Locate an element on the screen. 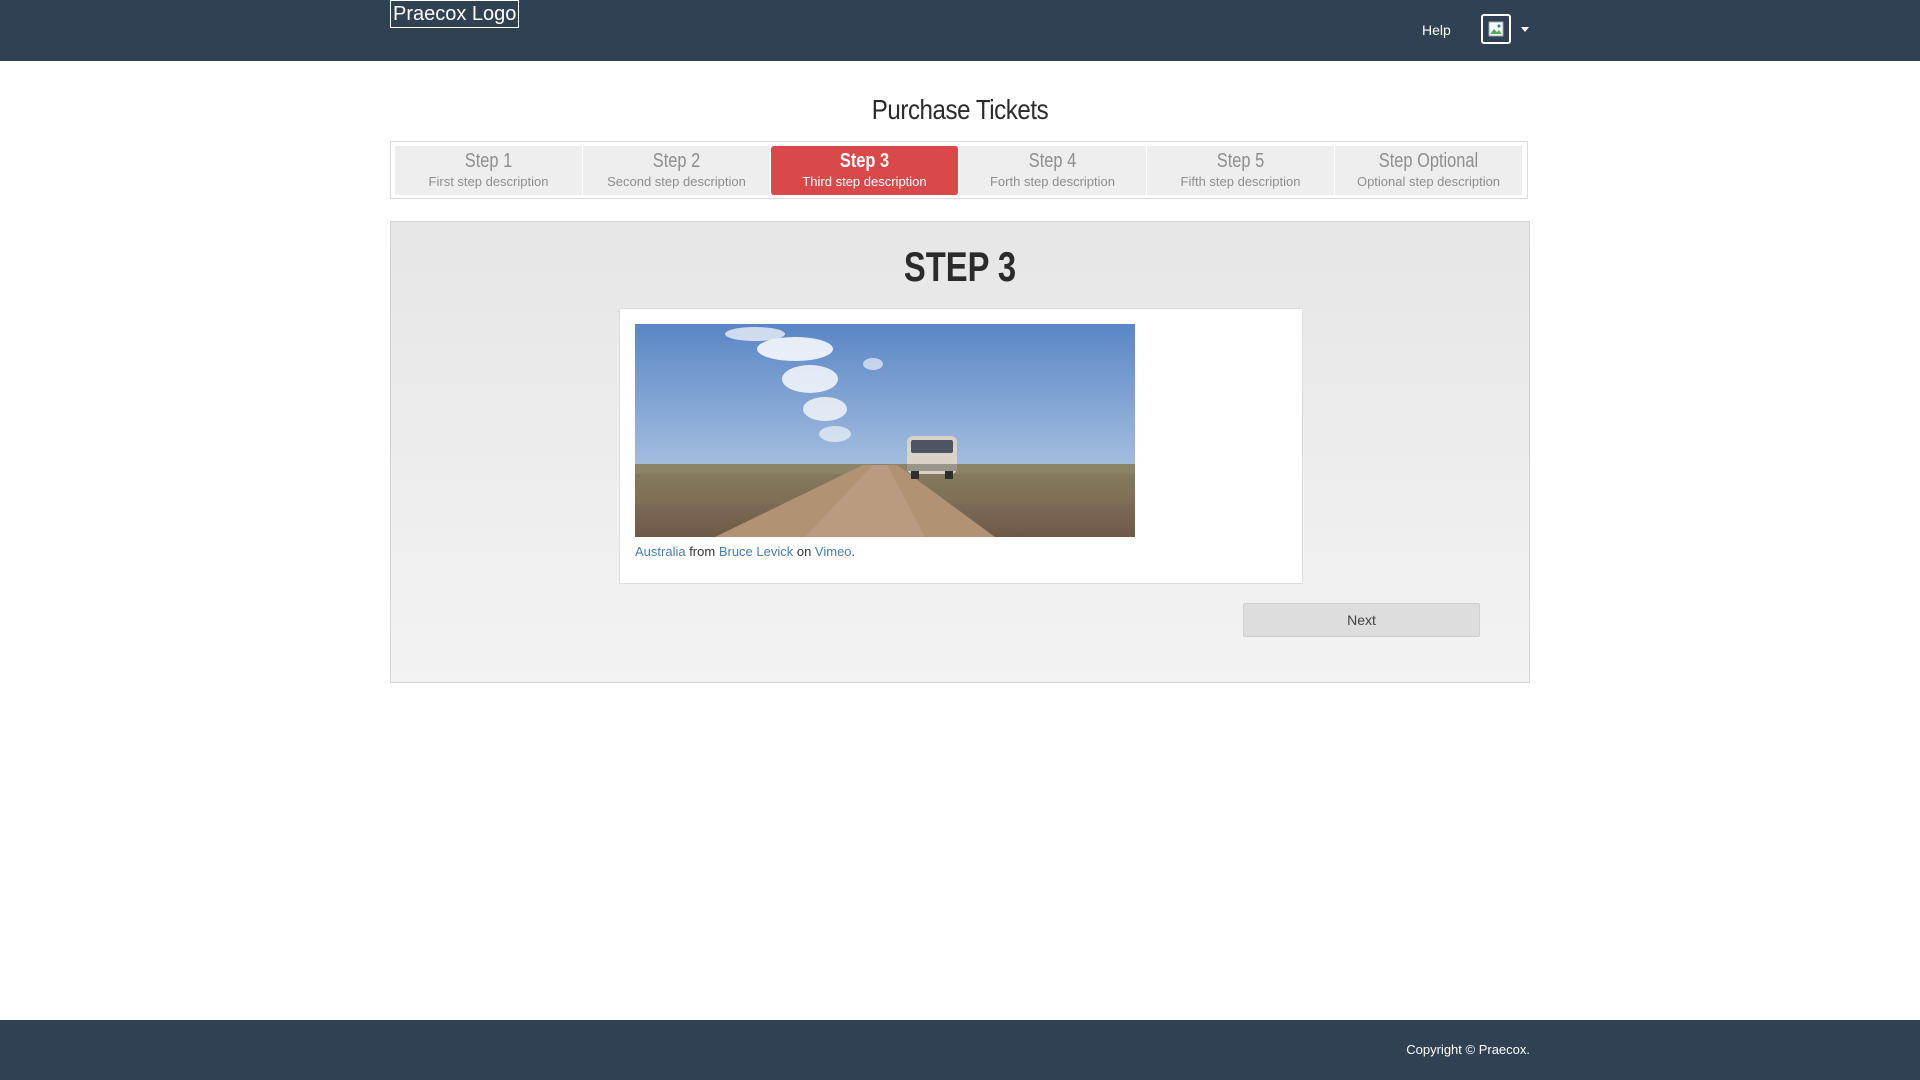 The height and width of the screenshot is (1080, 1920). step-title: Step 2 is located at coordinates (676, 161).